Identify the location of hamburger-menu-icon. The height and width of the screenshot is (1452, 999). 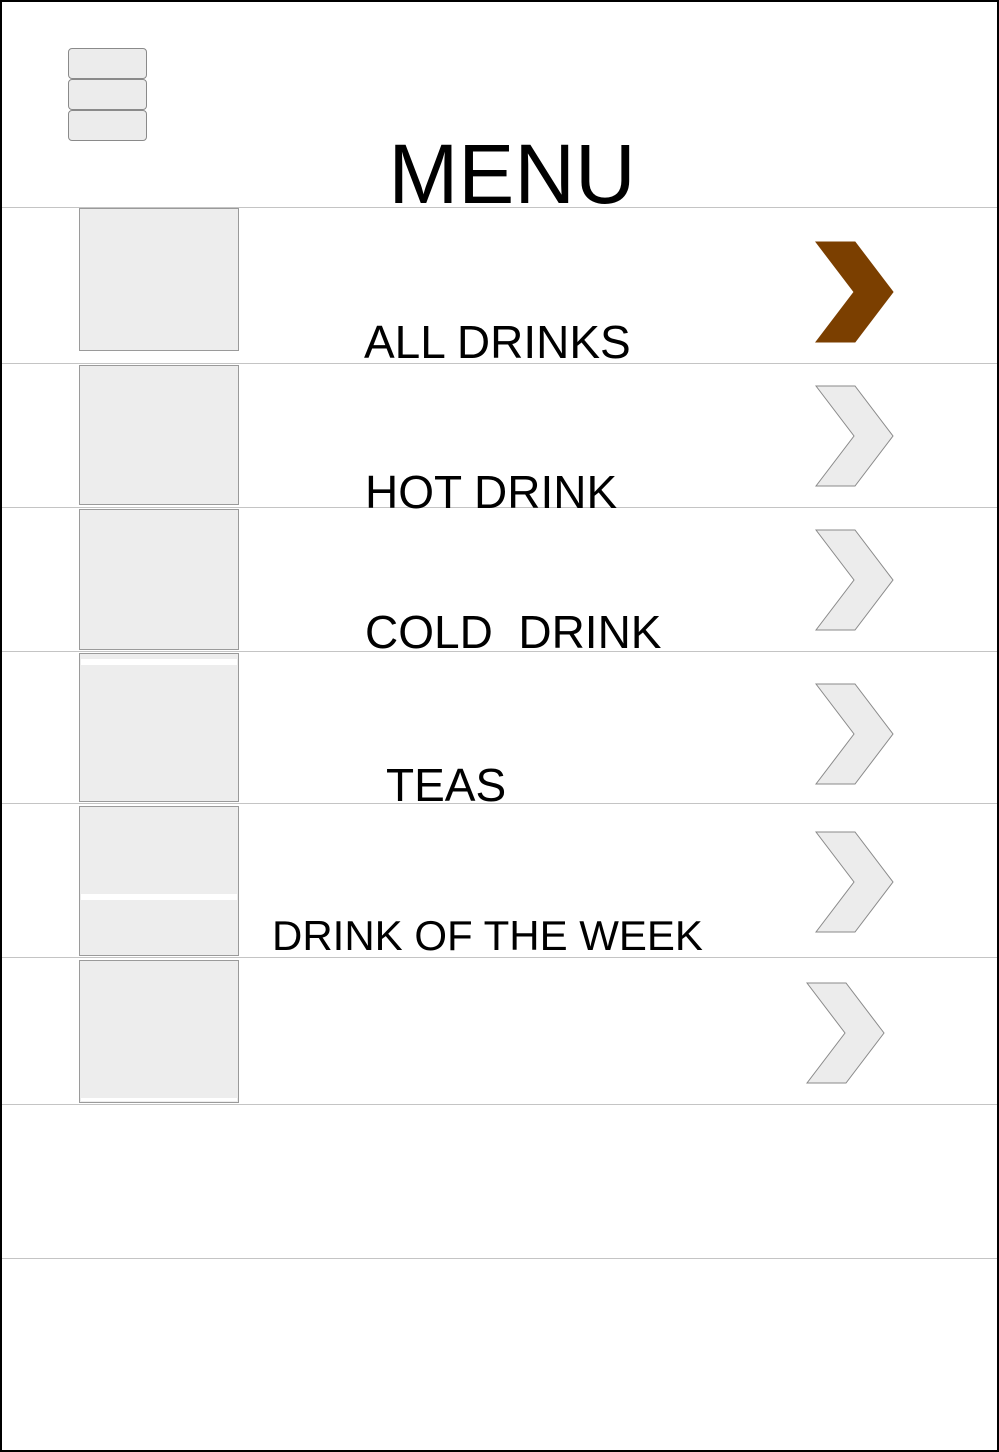
(107, 95).